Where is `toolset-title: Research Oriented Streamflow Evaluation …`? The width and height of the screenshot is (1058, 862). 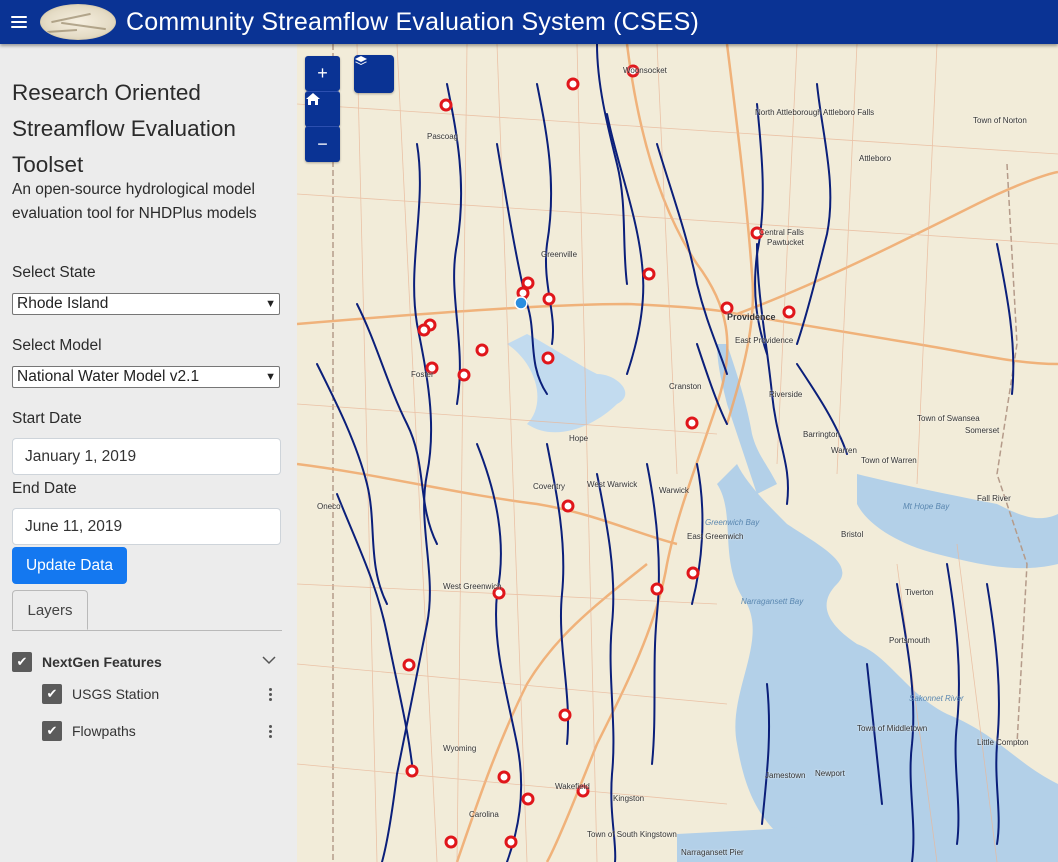
toolset-title: Research Oriented Streamflow Evaluation … is located at coordinates (124, 128).